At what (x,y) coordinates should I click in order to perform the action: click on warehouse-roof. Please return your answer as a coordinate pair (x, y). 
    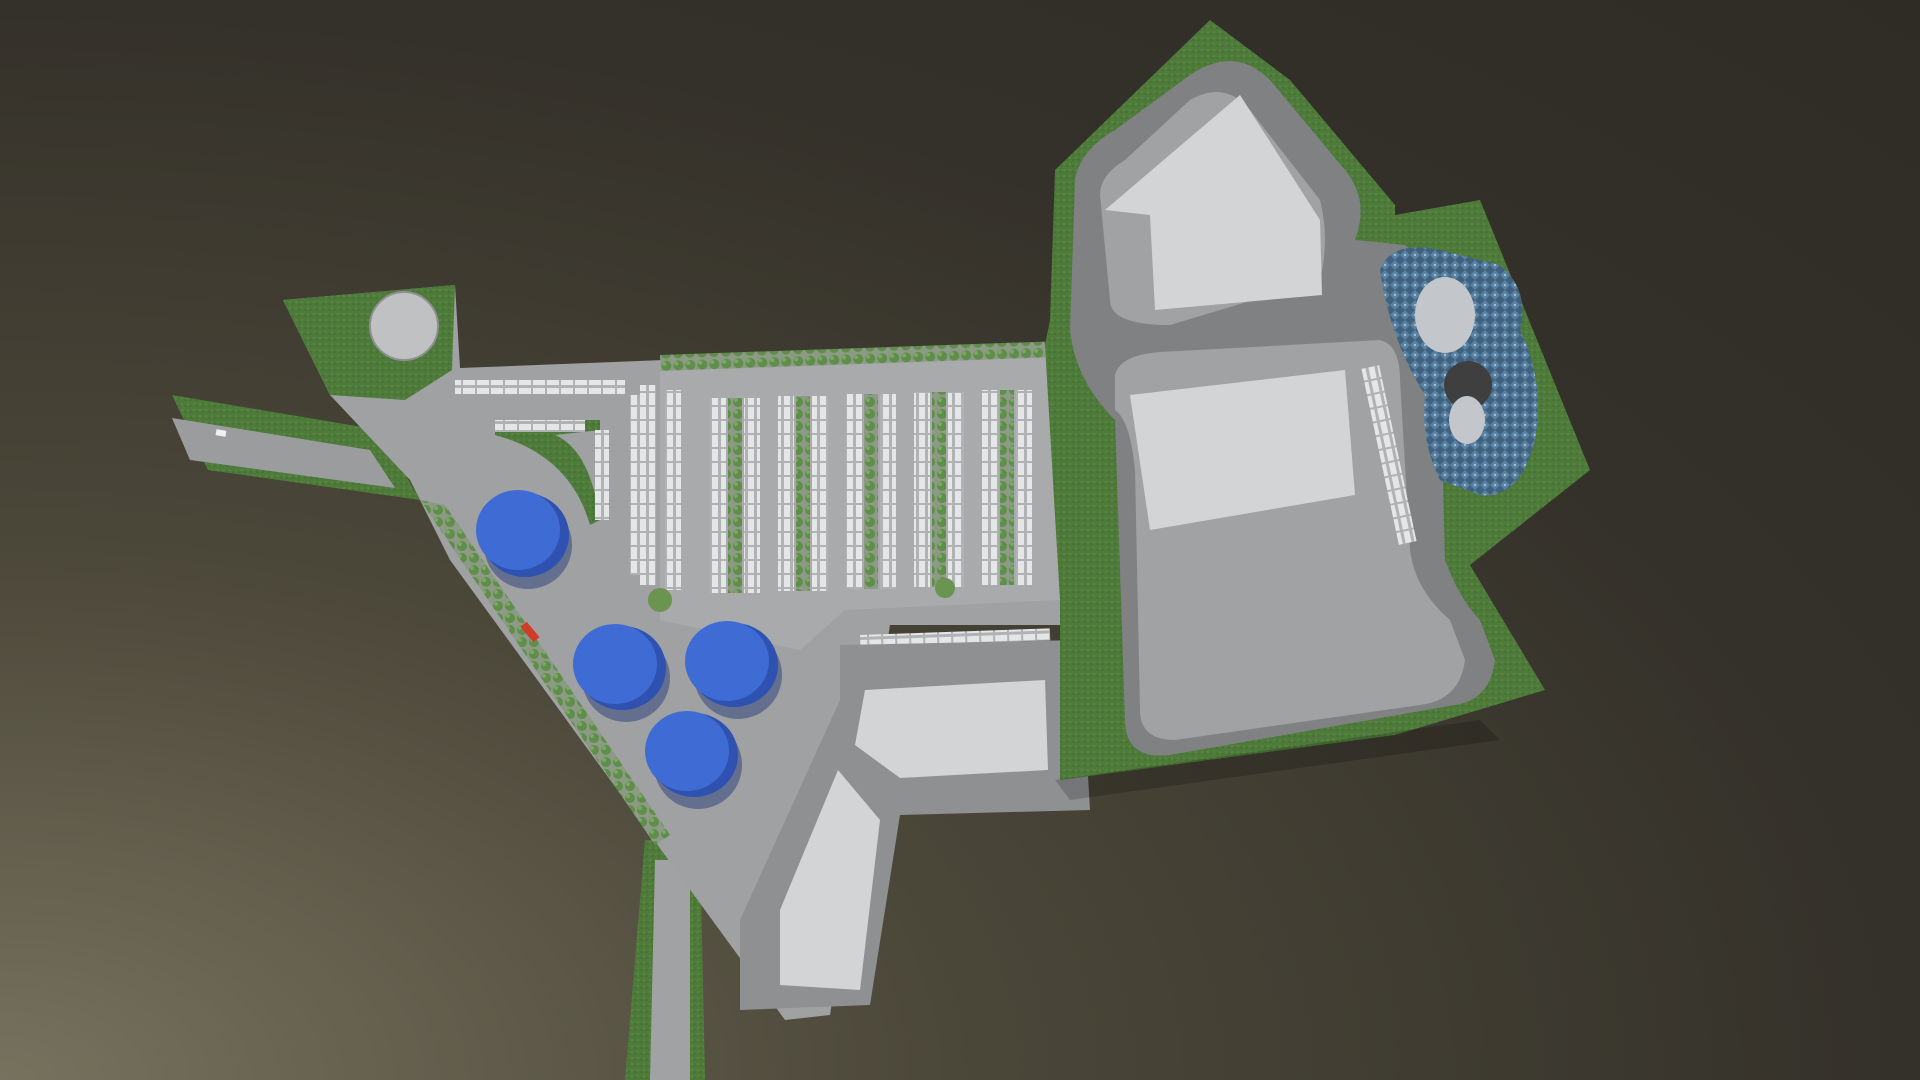
    Looking at the image, I should click on (951, 729).